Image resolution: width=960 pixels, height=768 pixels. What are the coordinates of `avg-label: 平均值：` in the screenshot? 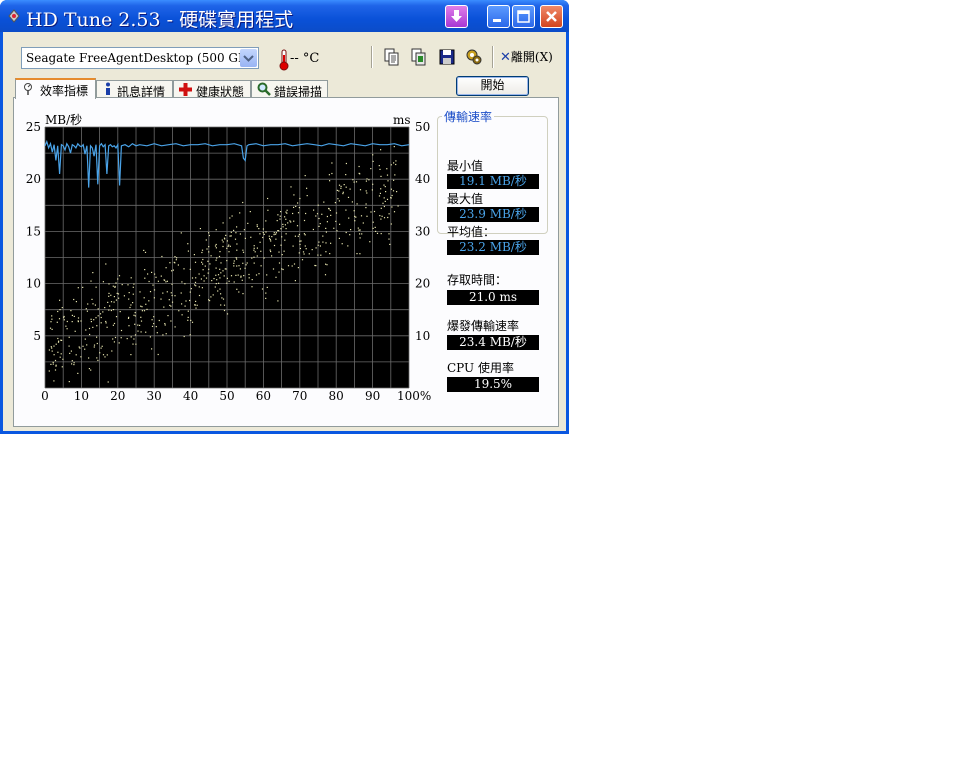 It's located at (471, 232).